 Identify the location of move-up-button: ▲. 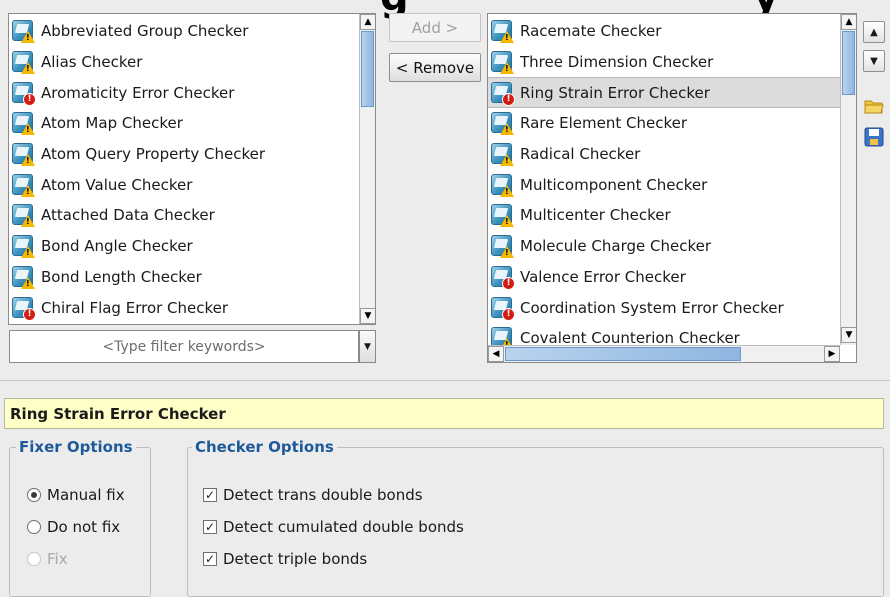
(874, 32).